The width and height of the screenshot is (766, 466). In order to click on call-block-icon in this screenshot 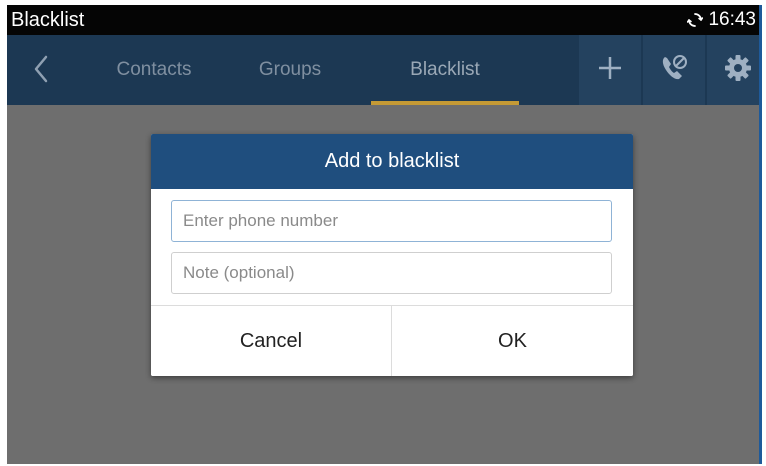, I will do `click(674, 70)`.